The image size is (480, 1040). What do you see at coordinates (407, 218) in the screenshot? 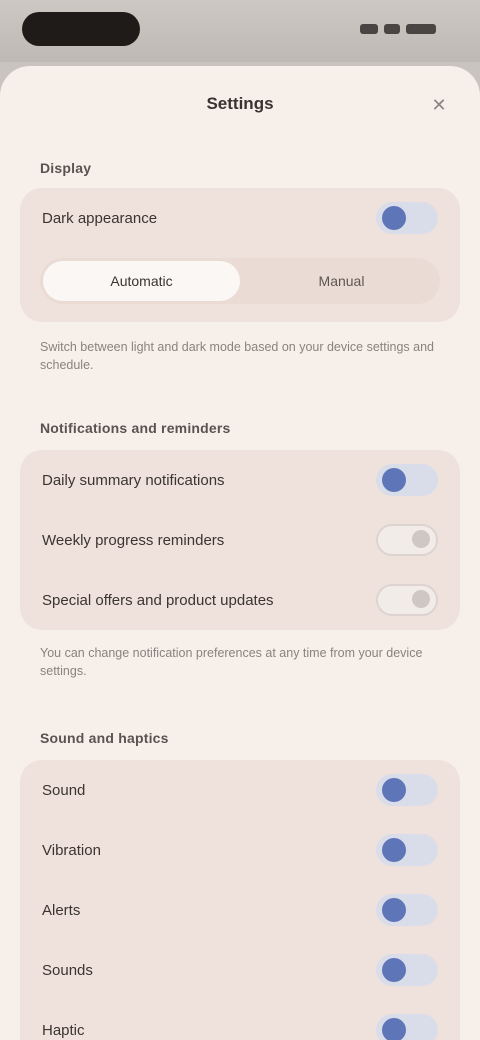
I see `dark-appearance-toggle` at bounding box center [407, 218].